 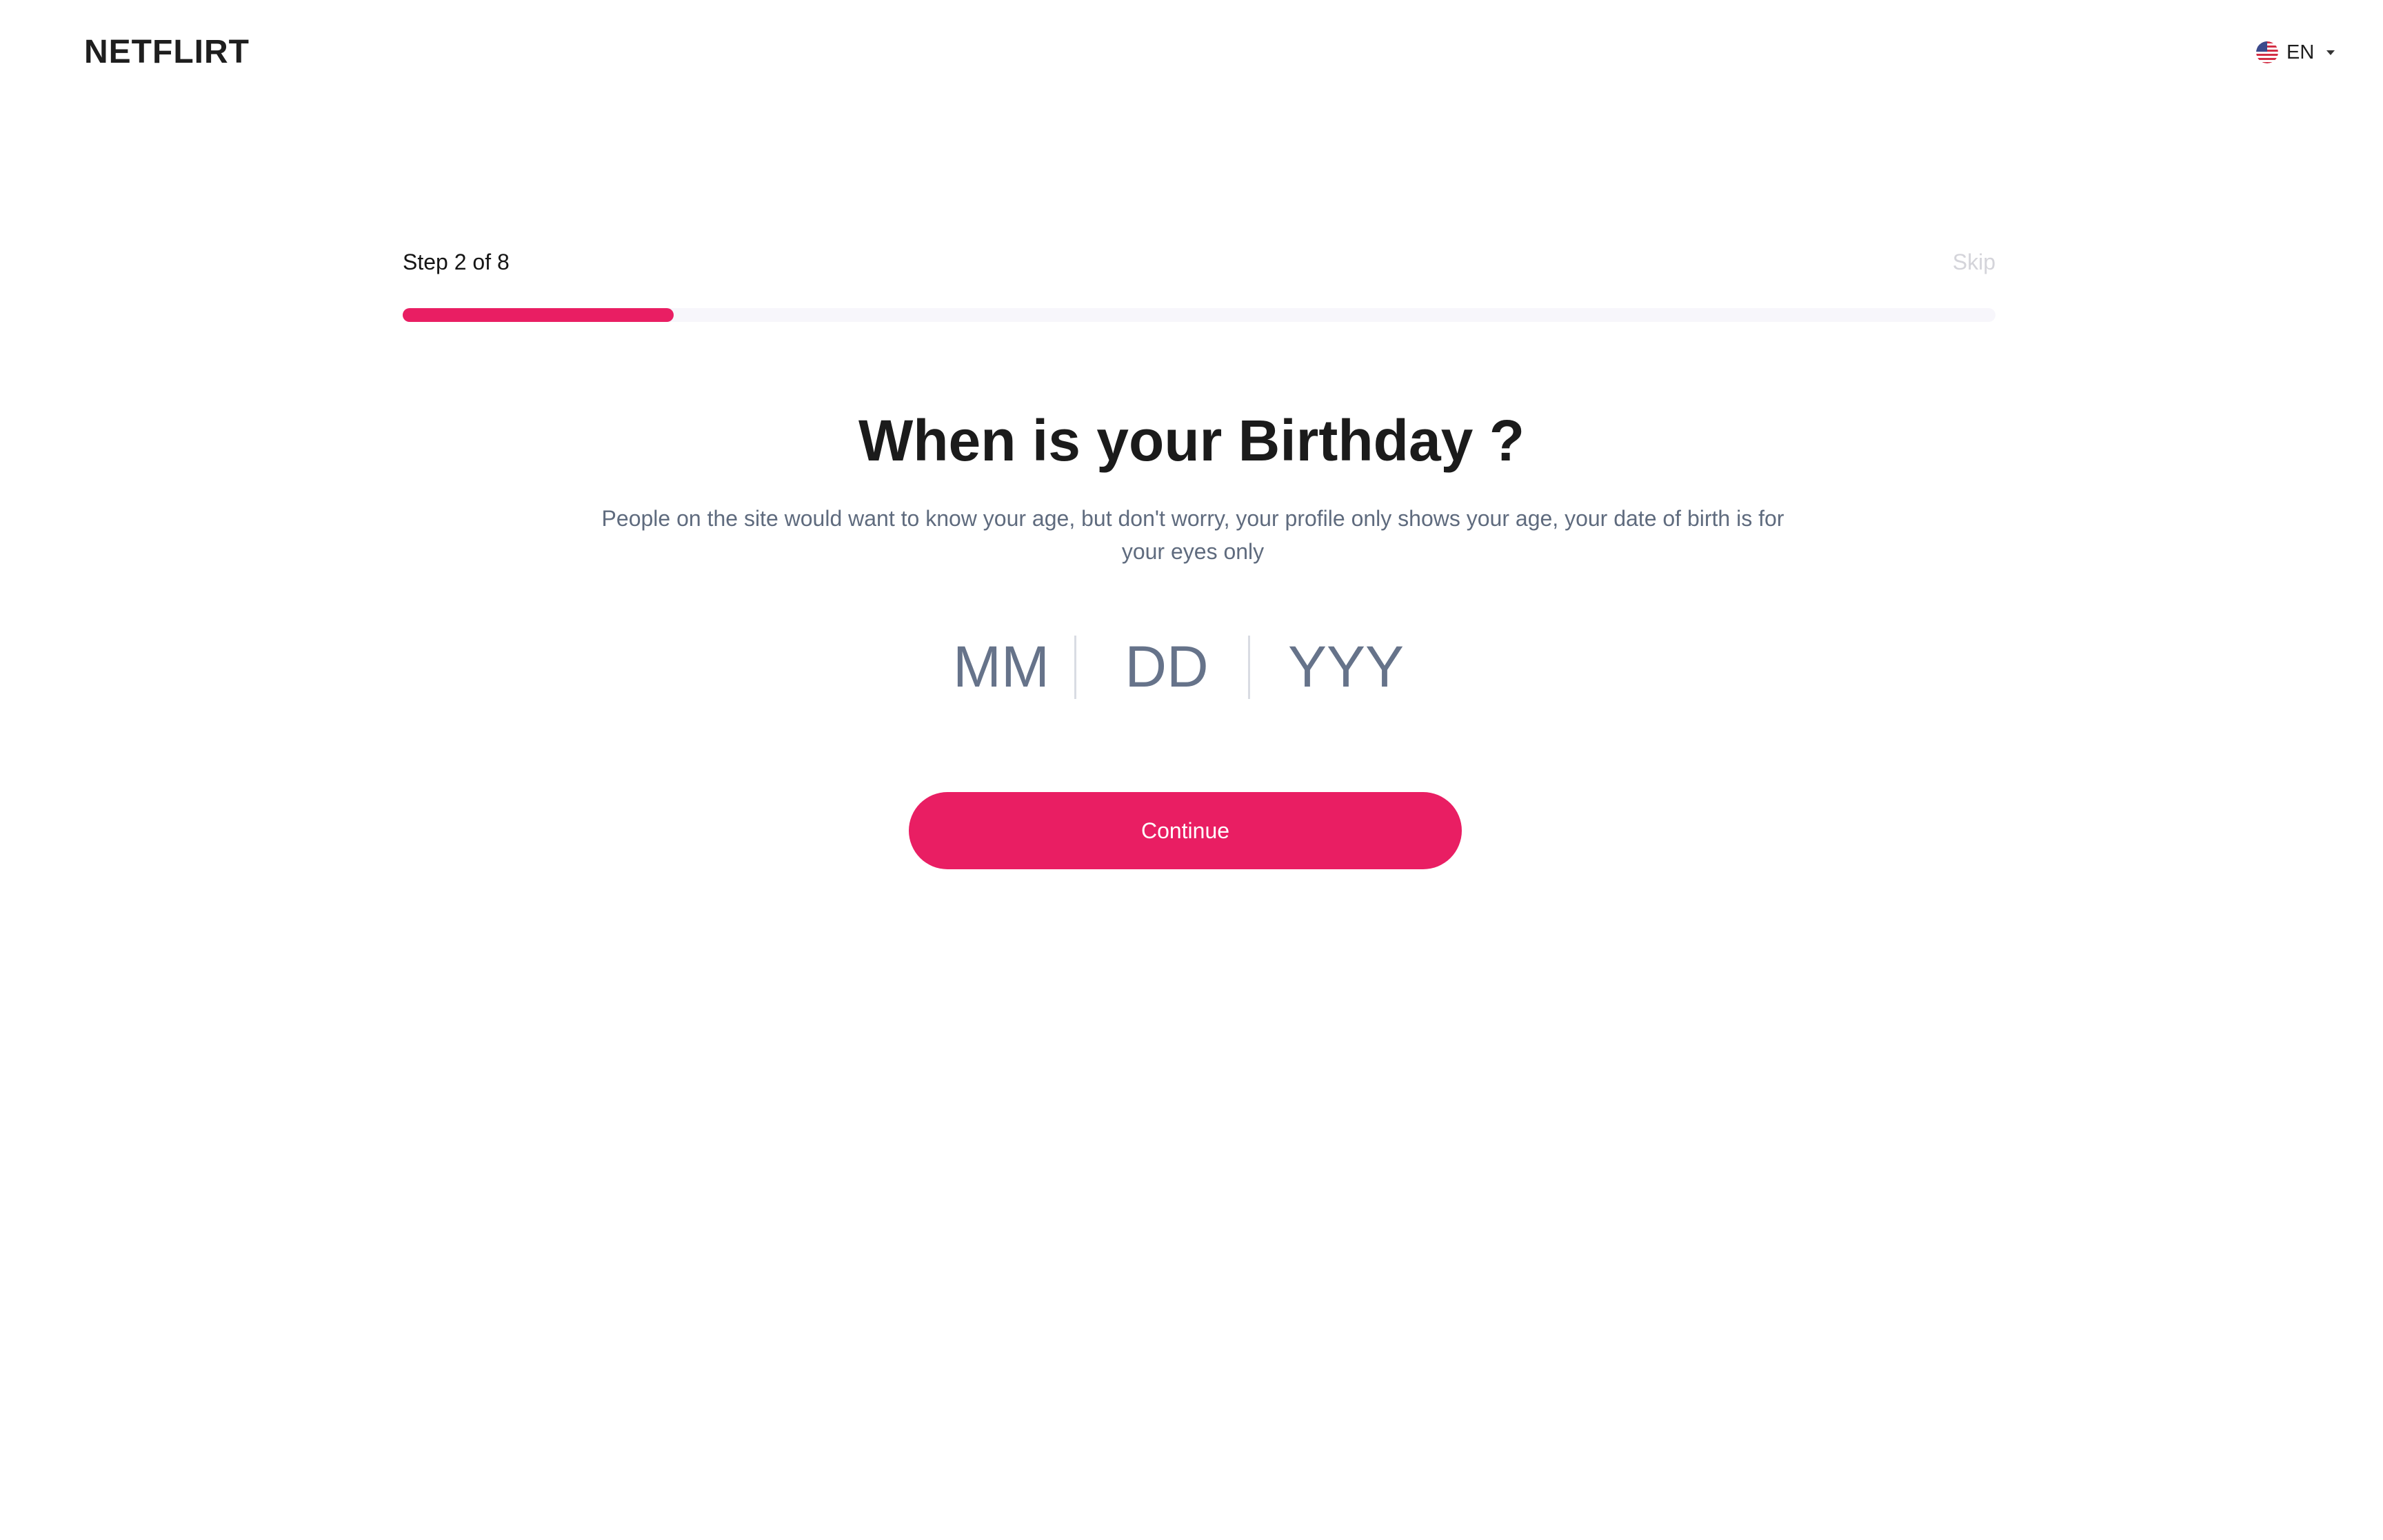 I want to click on language-selector: EN, so click(x=2295, y=53).